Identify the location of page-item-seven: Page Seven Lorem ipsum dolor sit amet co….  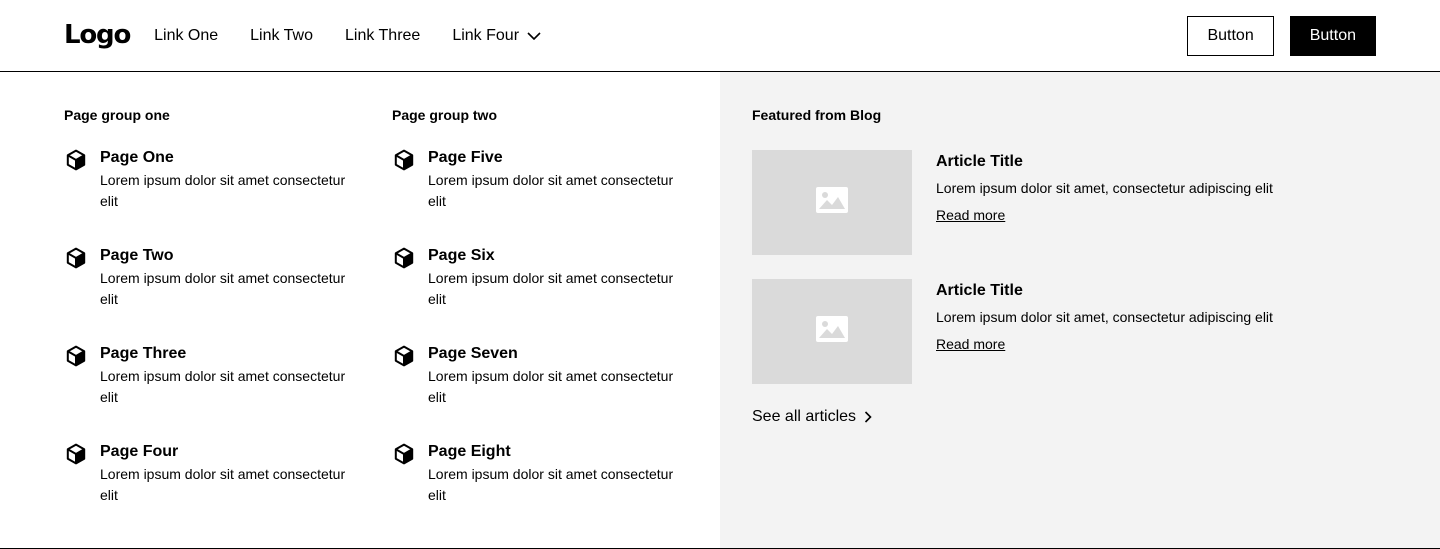
(556, 393).